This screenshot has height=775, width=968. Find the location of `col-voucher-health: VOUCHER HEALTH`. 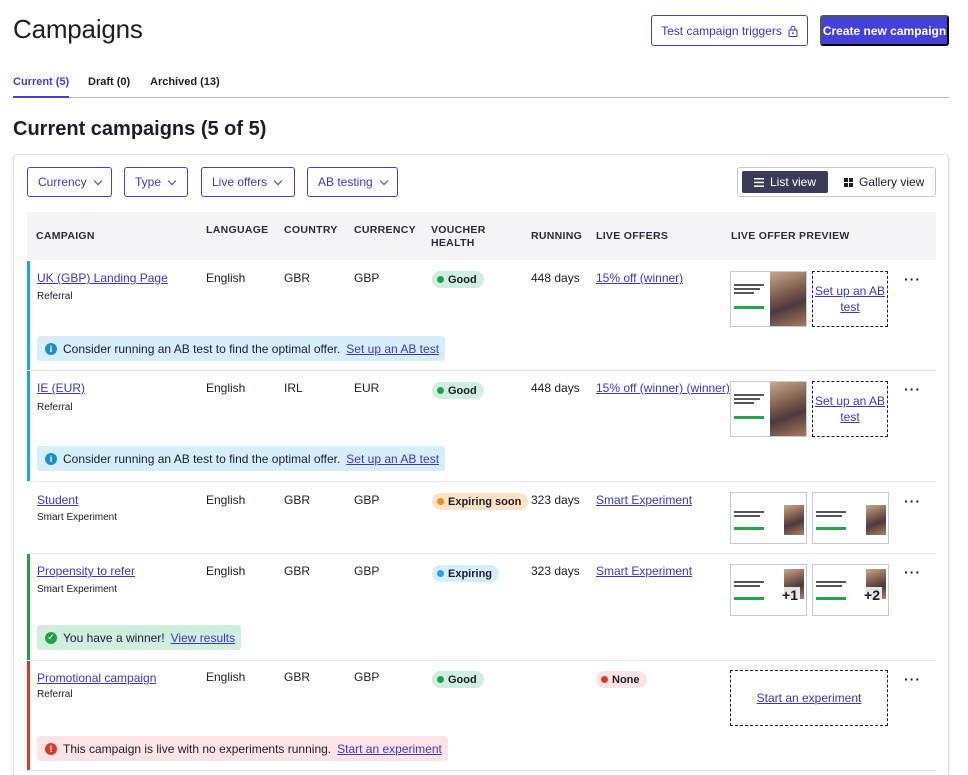

col-voucher-health: VOUCHER HEALTH is located at coordinates (458, 237).